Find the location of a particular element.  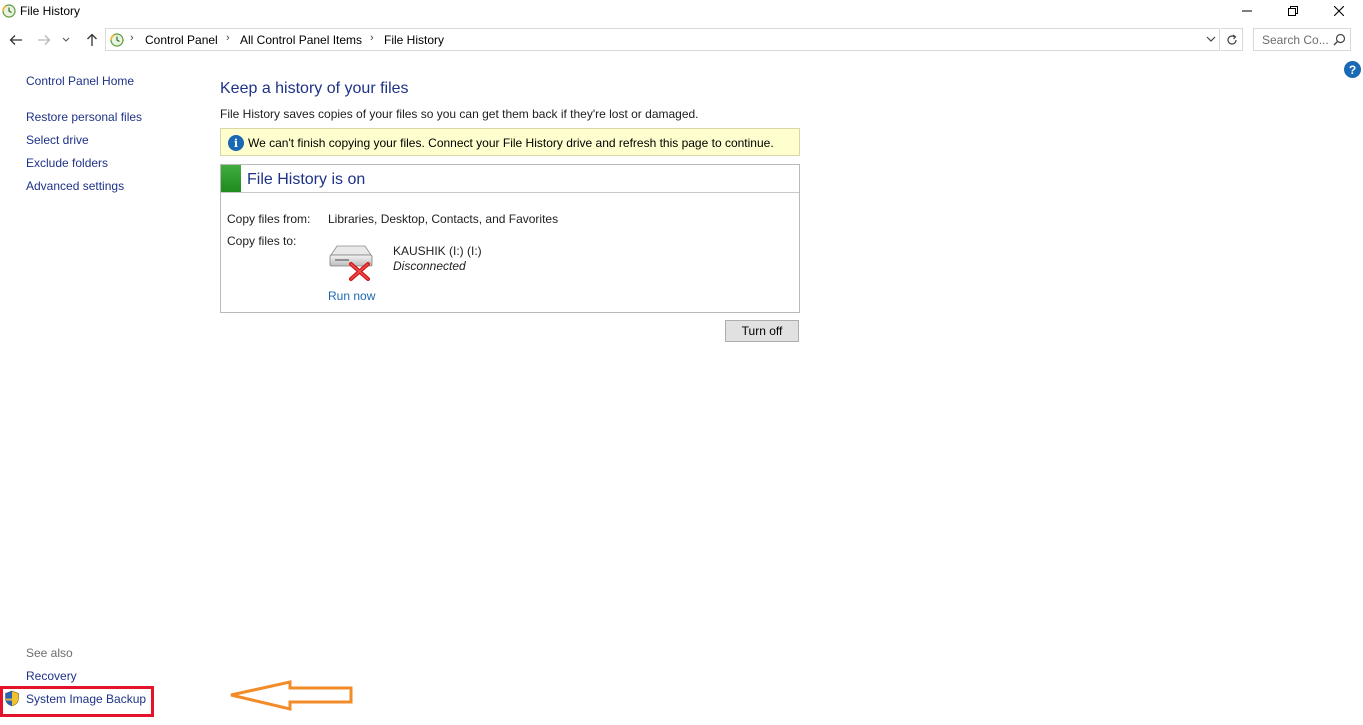

copy-from-label: Copy files from: is located at coordinates (269, 219).